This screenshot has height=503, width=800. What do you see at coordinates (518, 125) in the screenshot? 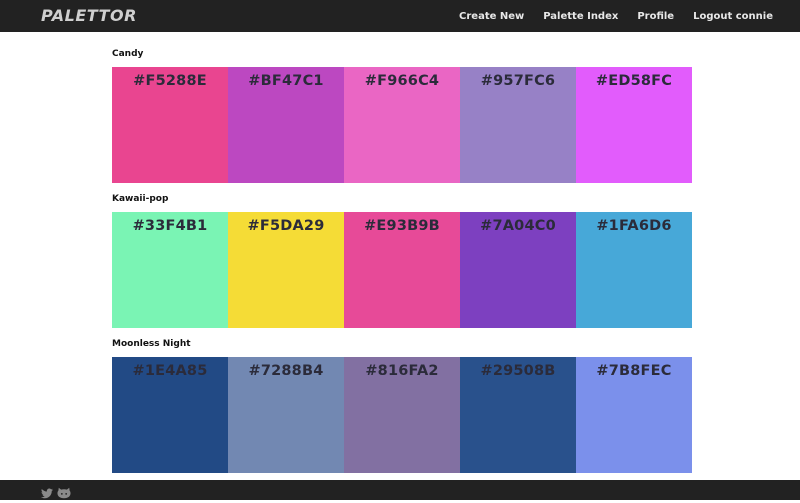
I see `color-swatch: #957FC6` at bounding box center [518, 125].